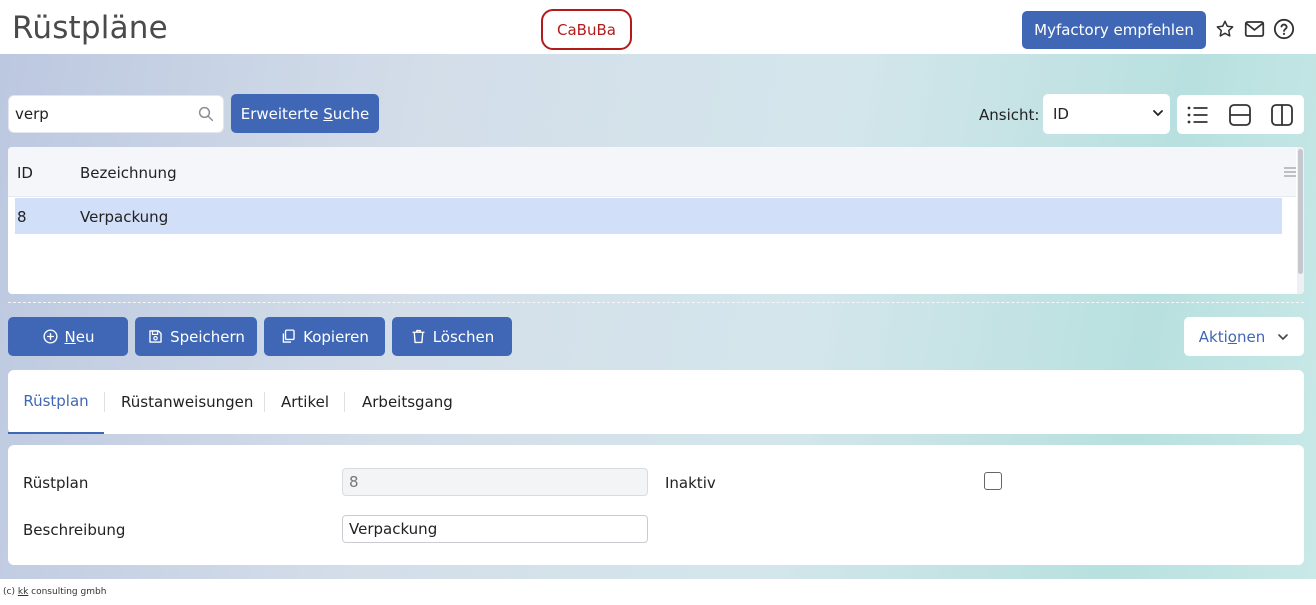 The height and width of the screenshot is (605, 1316). Describe the element at coordinates (652, 172) in the screenshot. I see `grid-header: ID Bezeichnung` at that location.